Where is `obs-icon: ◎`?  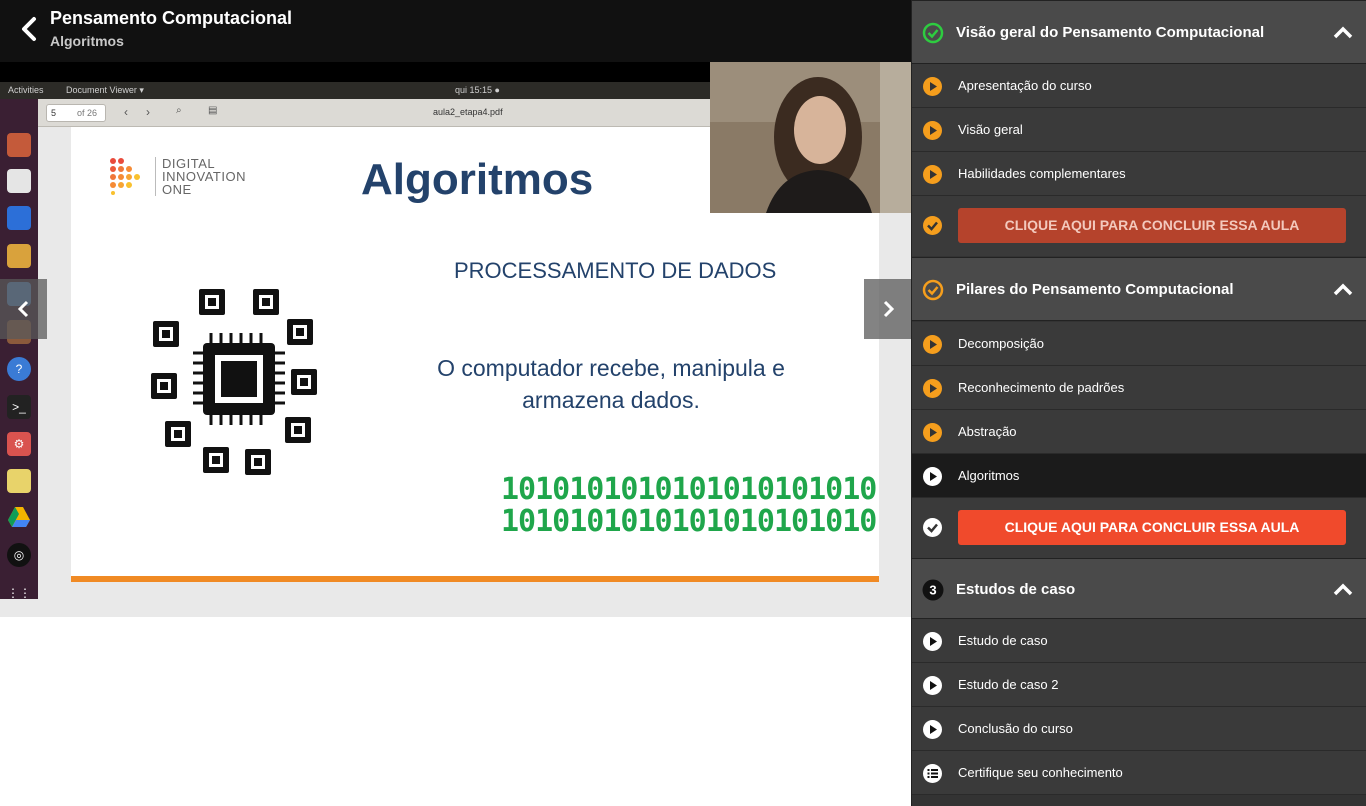
obs-icon: ◎ is located at coordinates (19, 555).